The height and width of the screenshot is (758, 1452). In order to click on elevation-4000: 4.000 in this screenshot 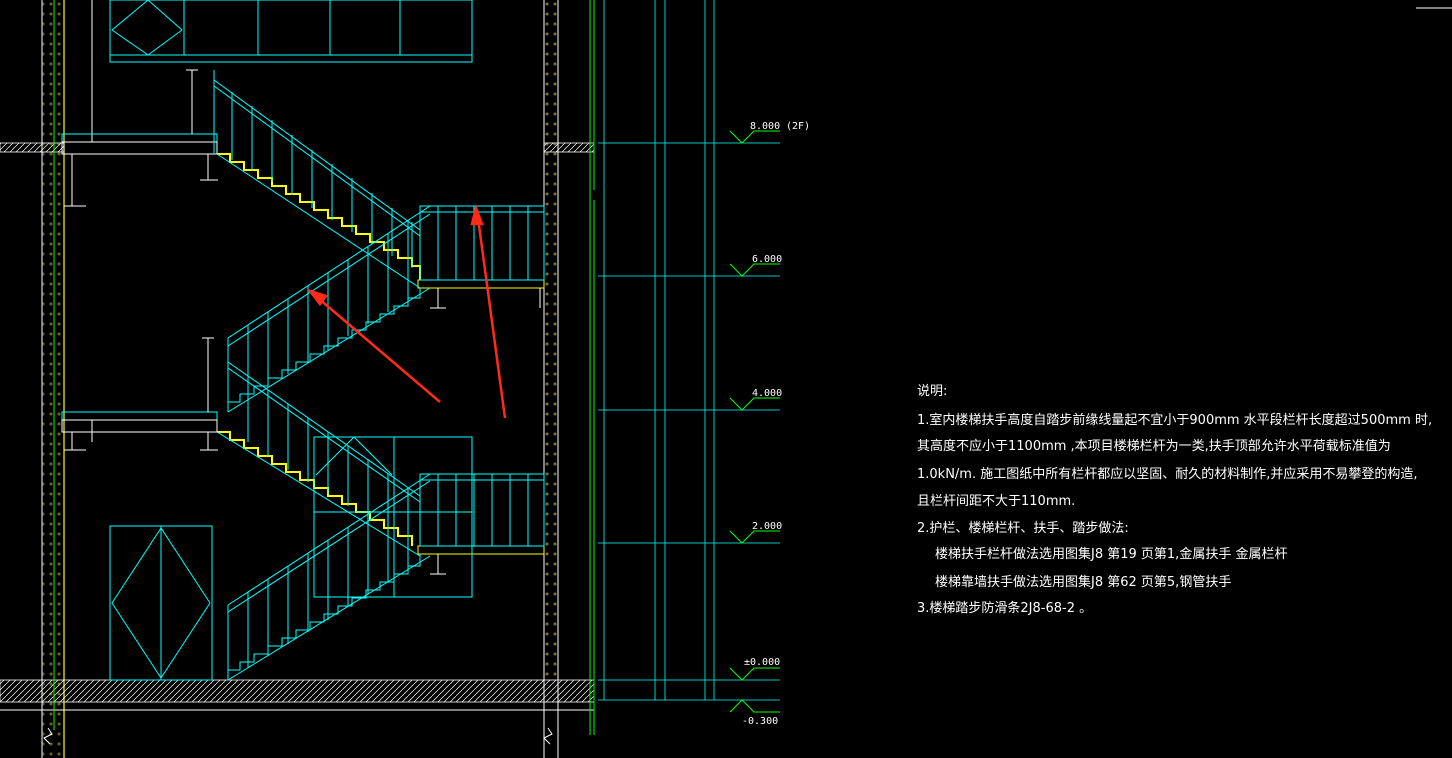, I will do `click(767, 393)`.